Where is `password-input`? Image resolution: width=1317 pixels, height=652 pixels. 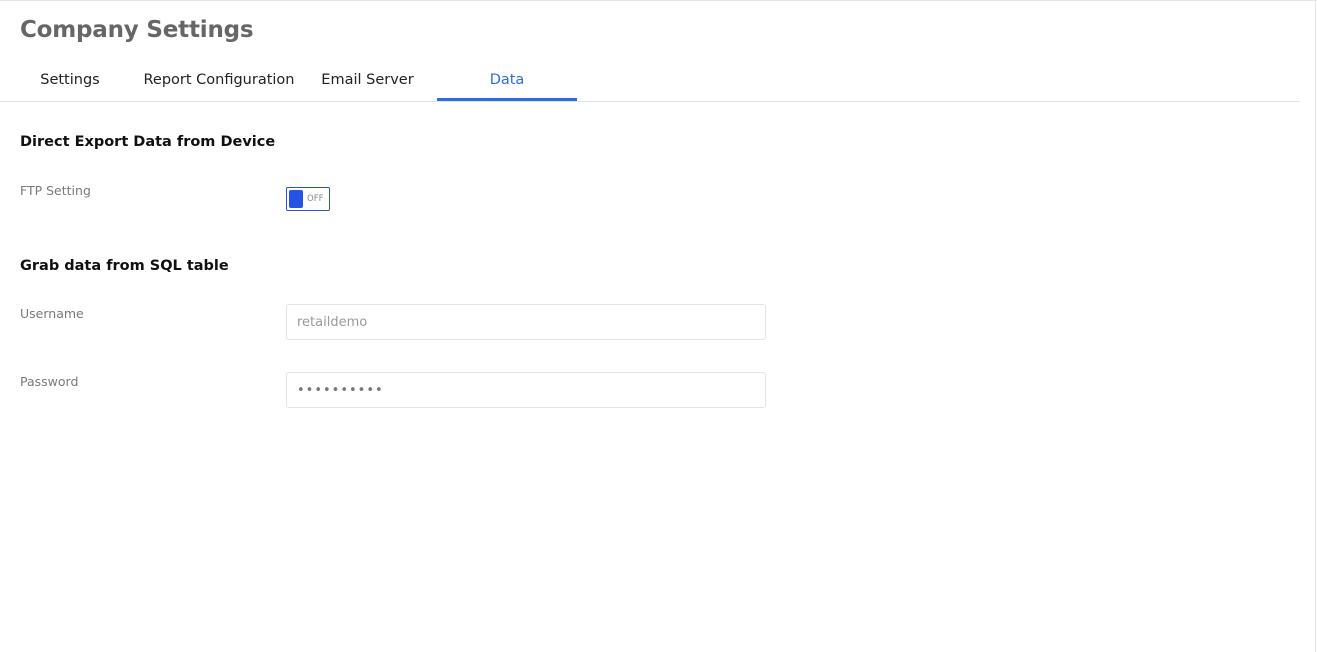 password-input is located at coordinates (526, 390).